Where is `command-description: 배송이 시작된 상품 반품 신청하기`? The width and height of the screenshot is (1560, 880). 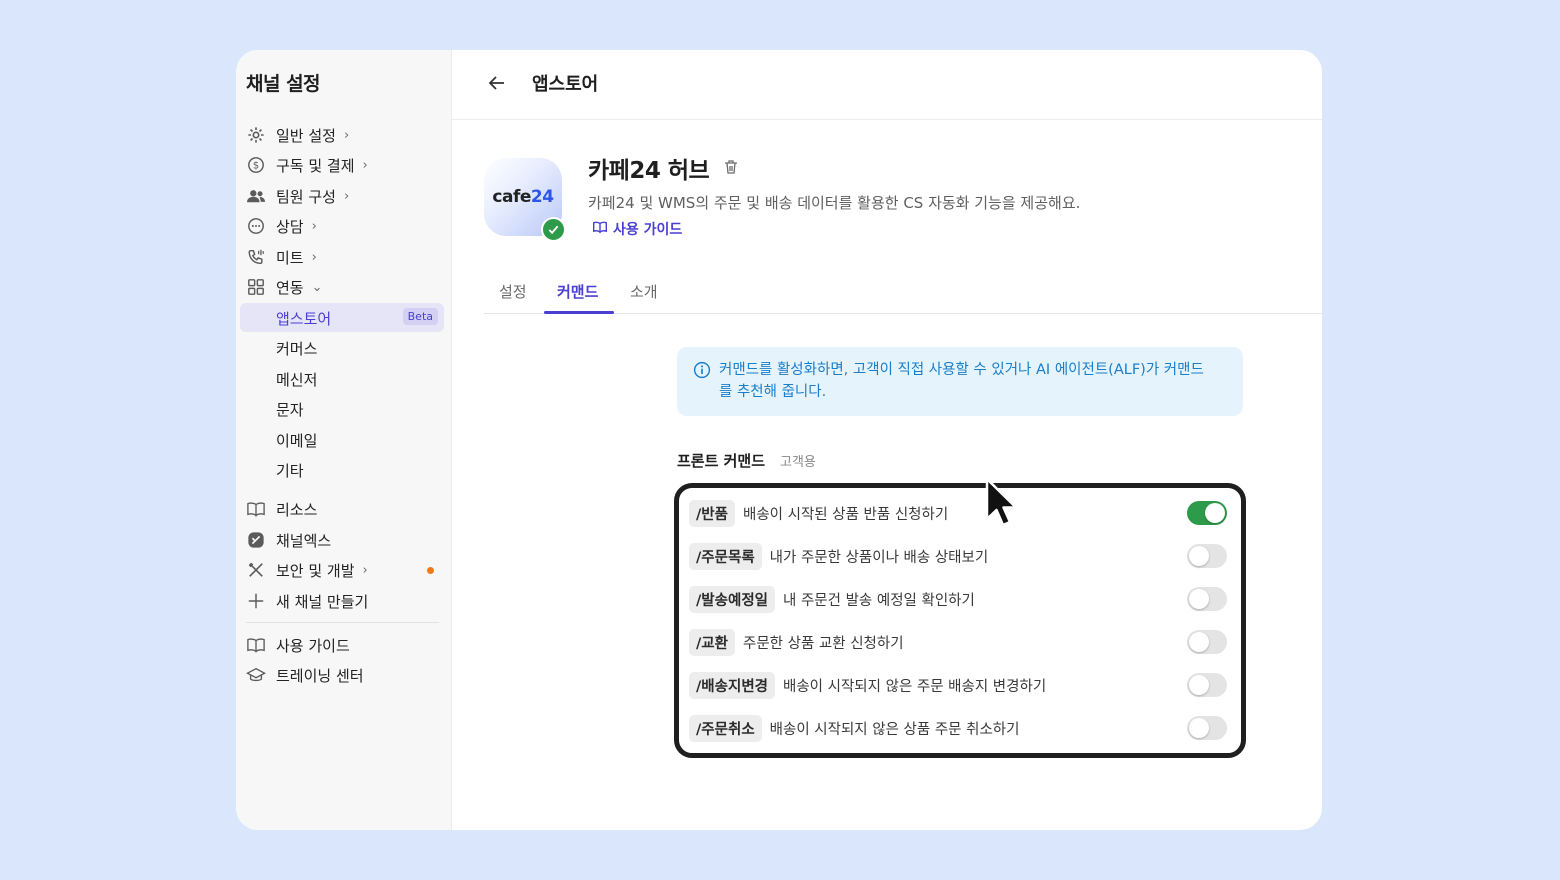
command-description: 배송이 시작된 상품 반품 신청하기 is located at coordinates (845, 514).